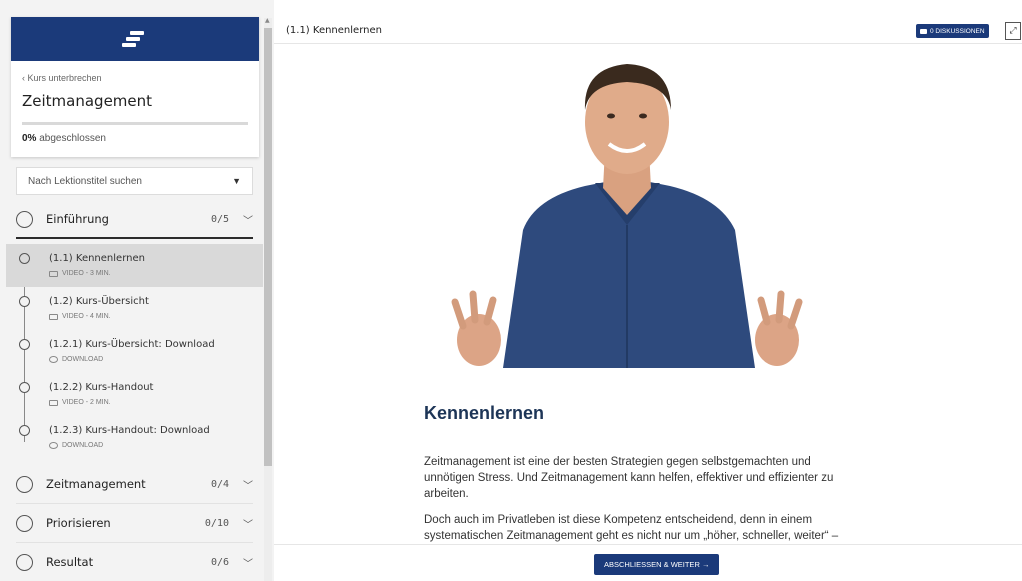  I want to click on lesson-footer: ABSCHLIESSEN & WEITER →, so click(648, 562).